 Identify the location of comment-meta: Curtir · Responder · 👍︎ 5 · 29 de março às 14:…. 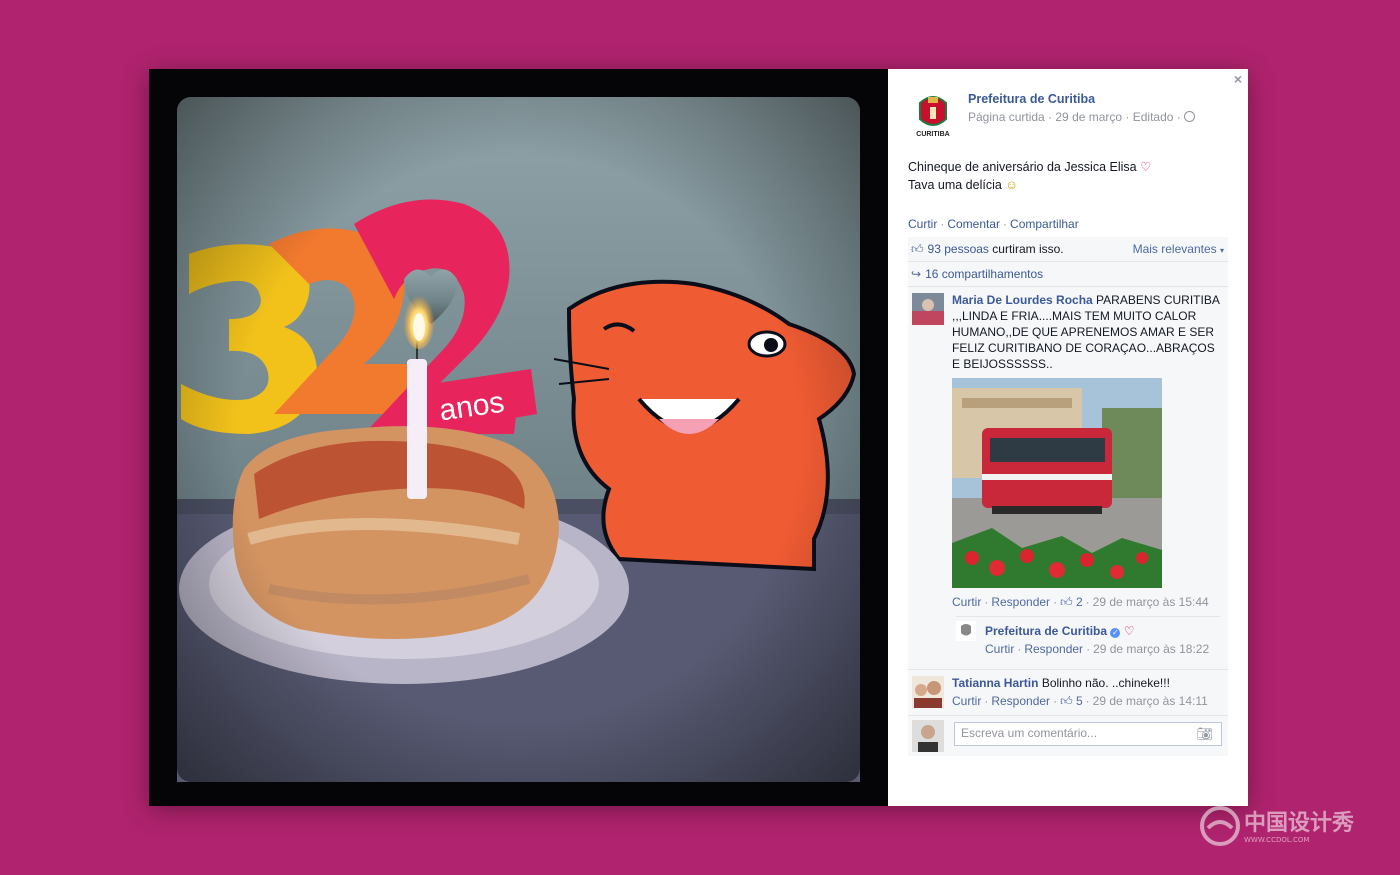
(1080, 701).